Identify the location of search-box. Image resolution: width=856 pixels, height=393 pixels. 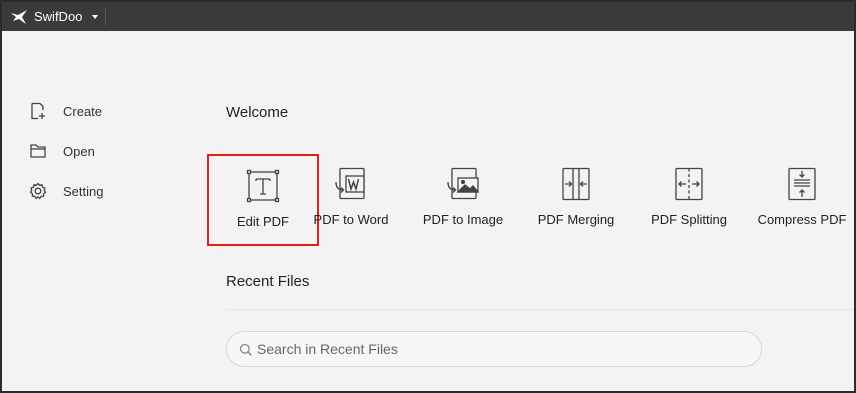
(494, 349).